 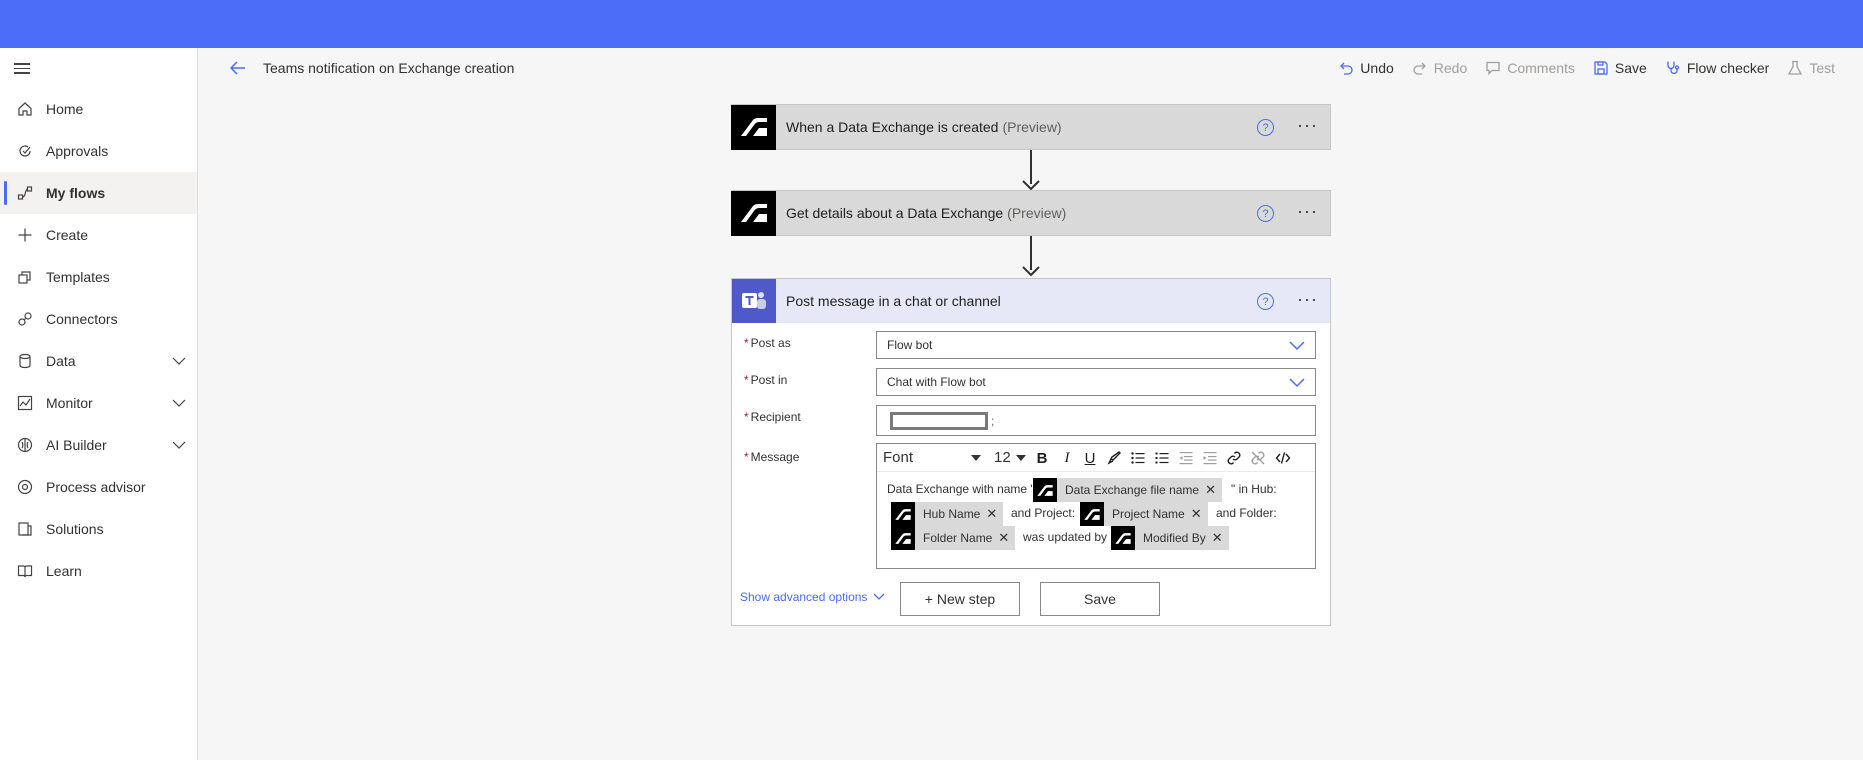 I want to click on sidebar-item-home: Home, so click(x=98, y=109).